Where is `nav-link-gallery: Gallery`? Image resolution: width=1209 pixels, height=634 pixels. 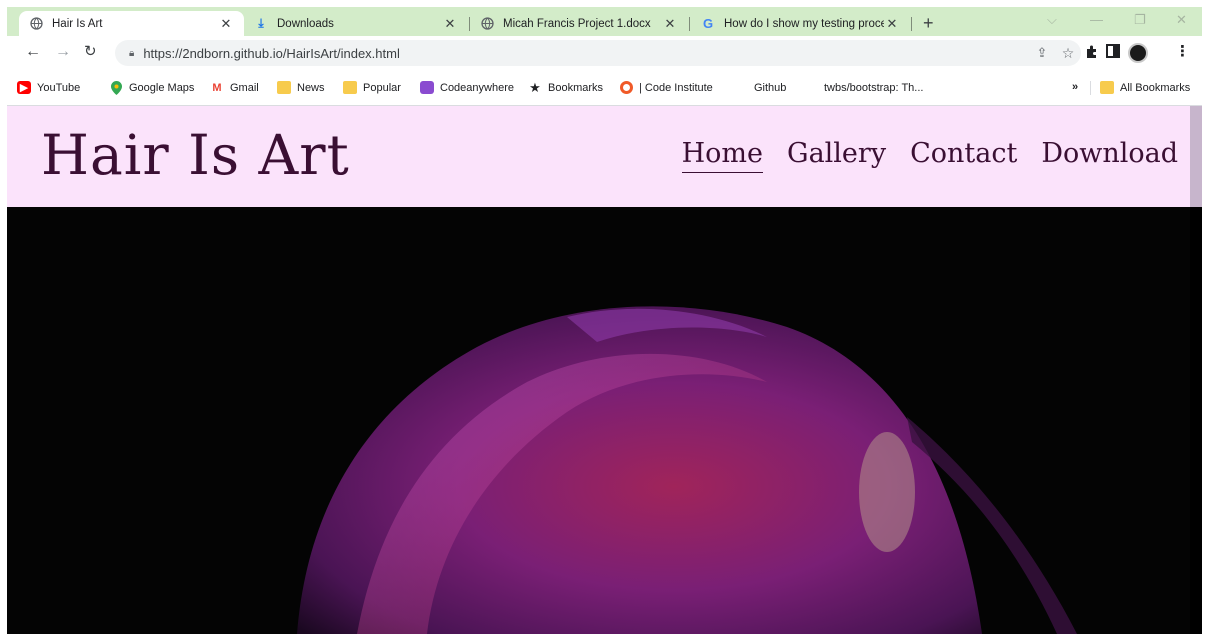 nav-link-gallery: Gallery is located at coordinates (836, 155).